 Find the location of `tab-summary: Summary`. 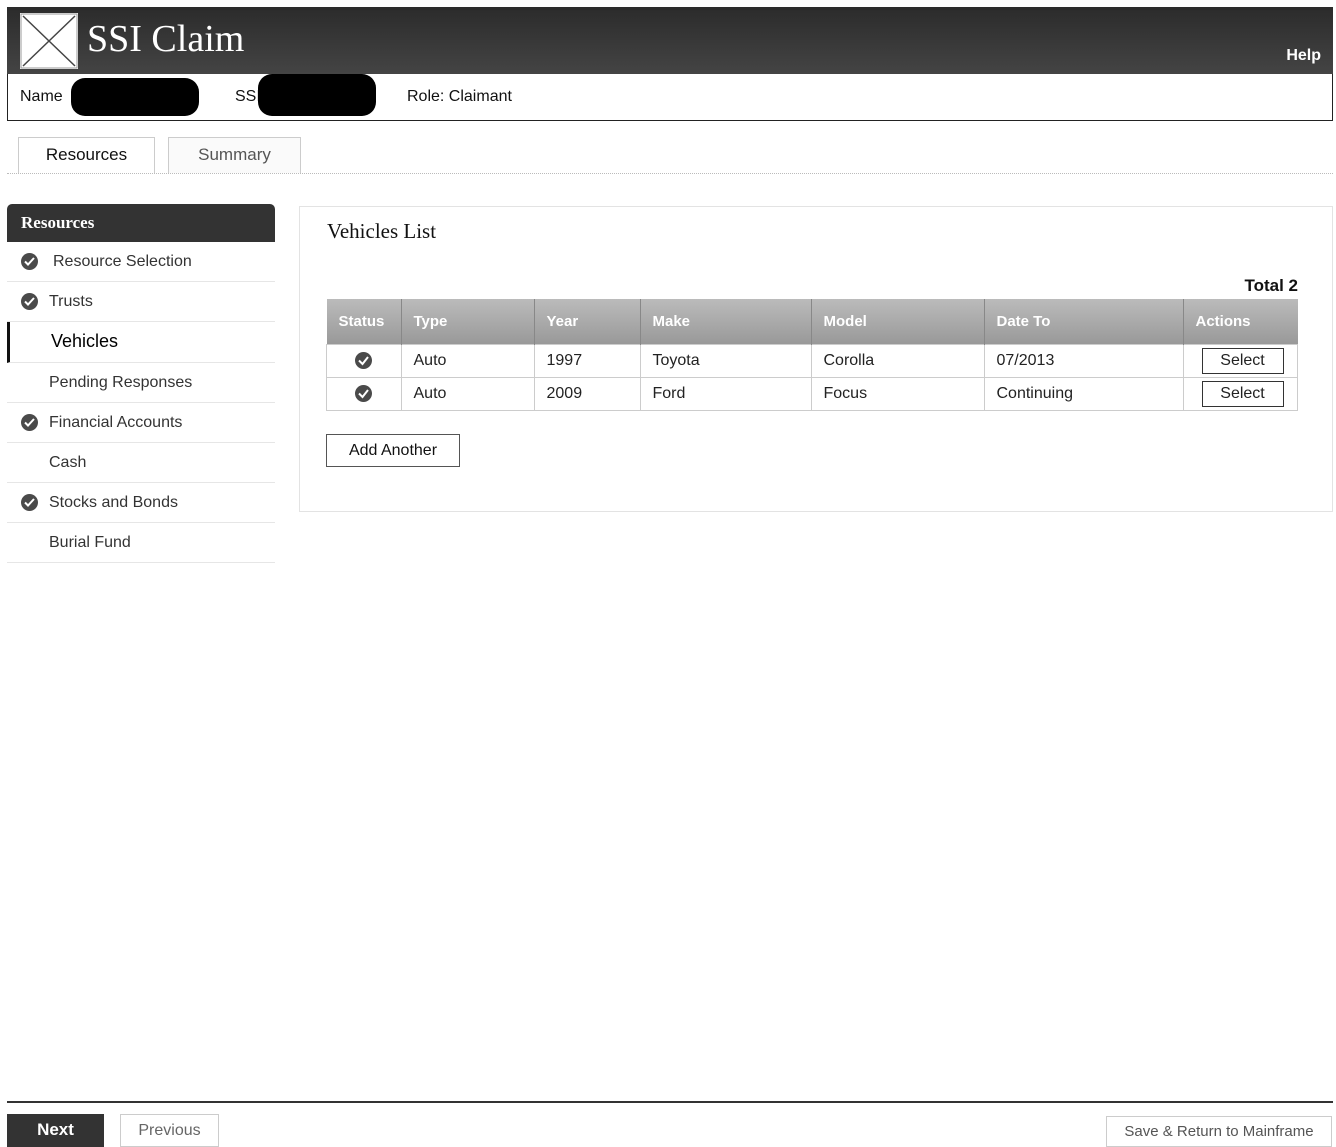

tab-summary: Summary is located at coordinates (234, 155).